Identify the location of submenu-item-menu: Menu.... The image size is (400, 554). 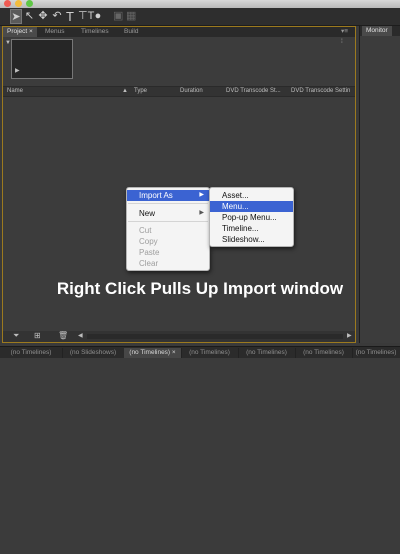
(251, 206).